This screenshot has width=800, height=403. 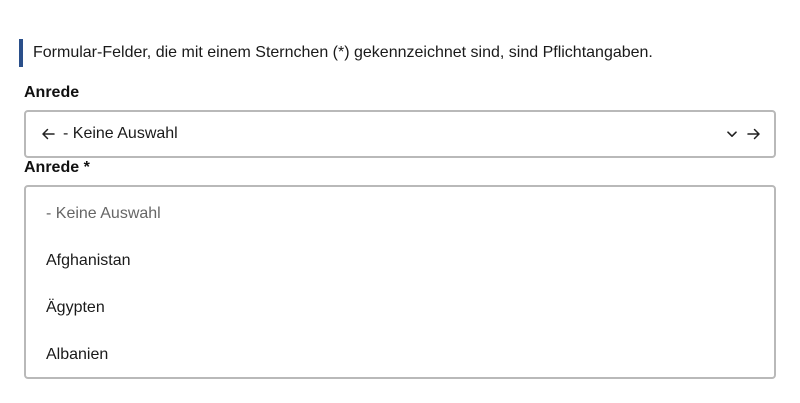 What do you see at coordinates (400, 307) in the screenshot?
I see `option-egypt: Ägypten` at bounding box center [400, 307].